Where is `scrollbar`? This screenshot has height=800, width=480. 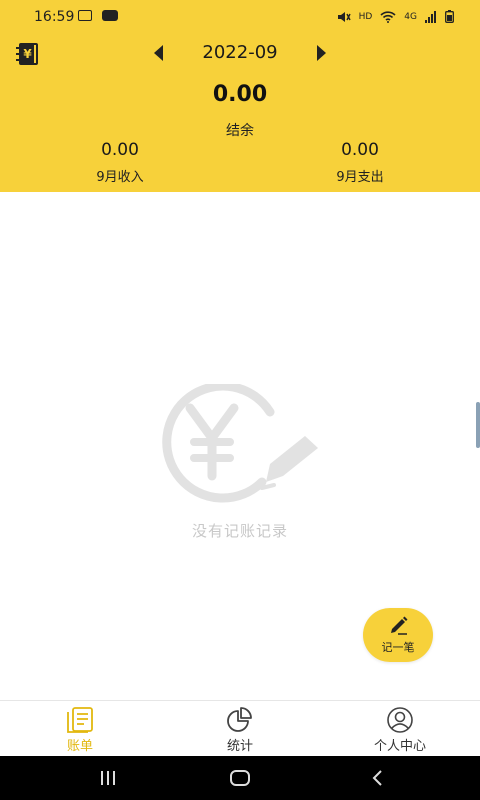
scrollbar is located at coordinates (478, 425).